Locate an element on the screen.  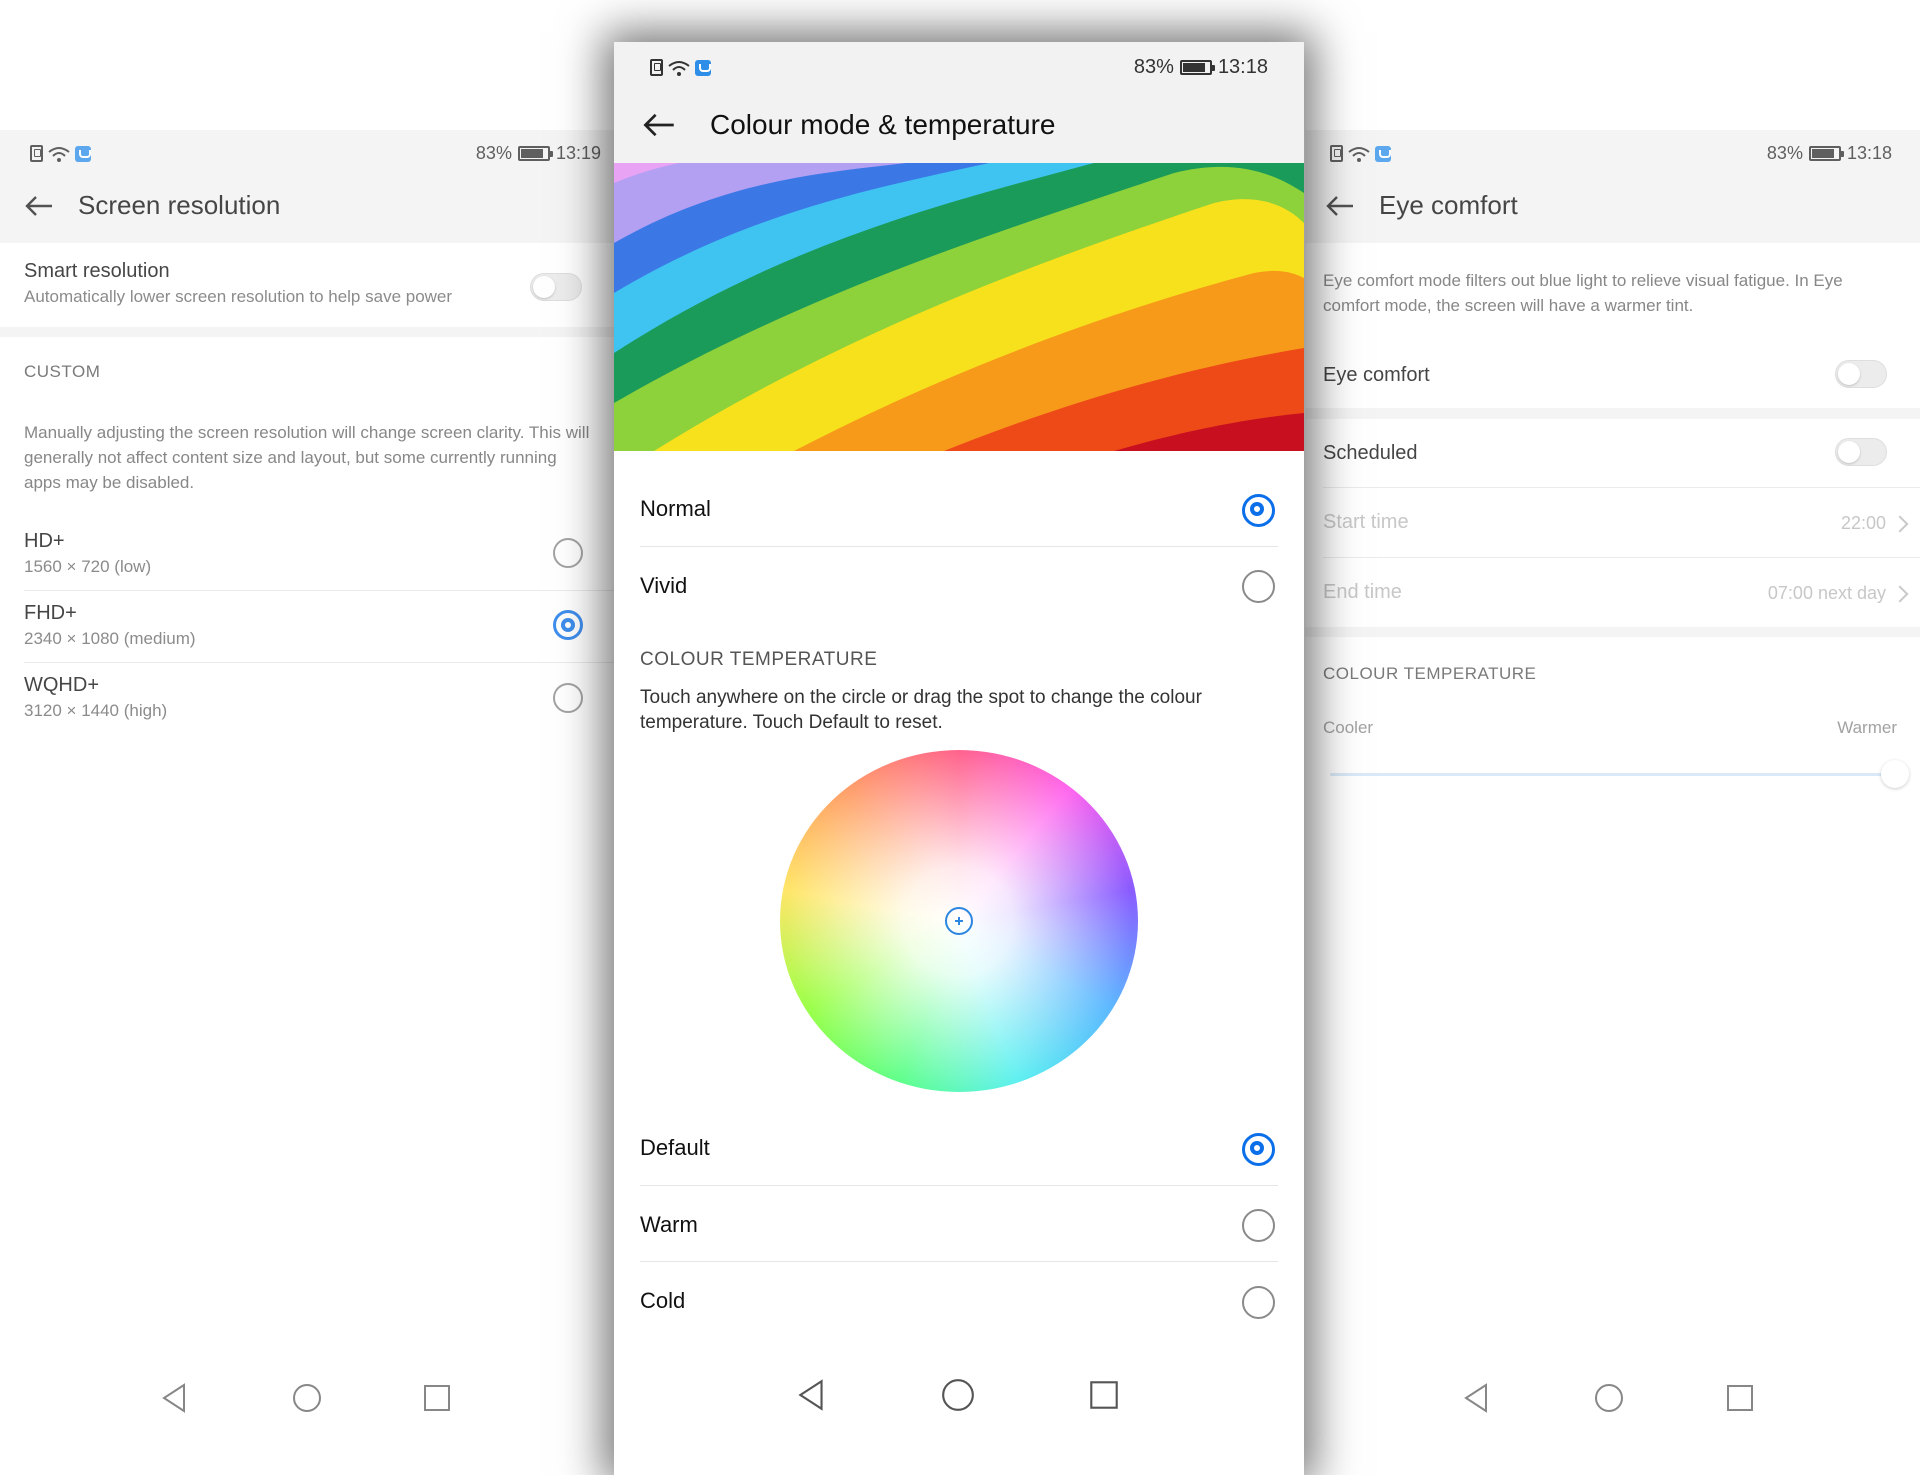
clock: 13:19 is located at coordinates (578, 153).